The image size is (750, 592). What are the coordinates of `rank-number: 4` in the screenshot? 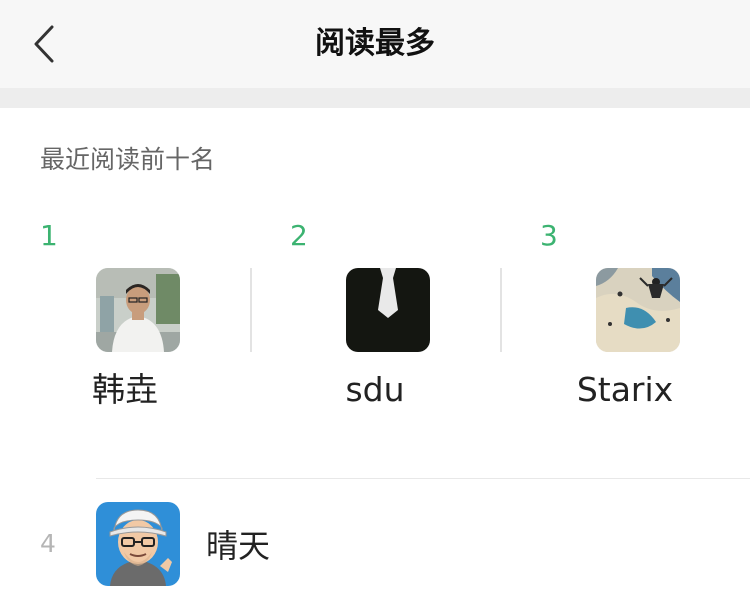 It's located at (48, 543).